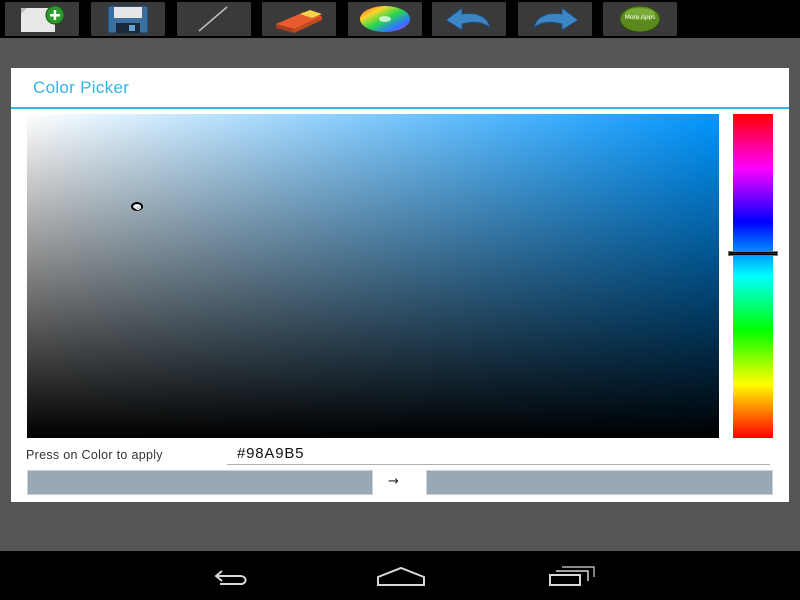 The width and height of the screenshot is (800, 600). I want to click on apply-hint: Press on Color to apply, so click(94, 455).